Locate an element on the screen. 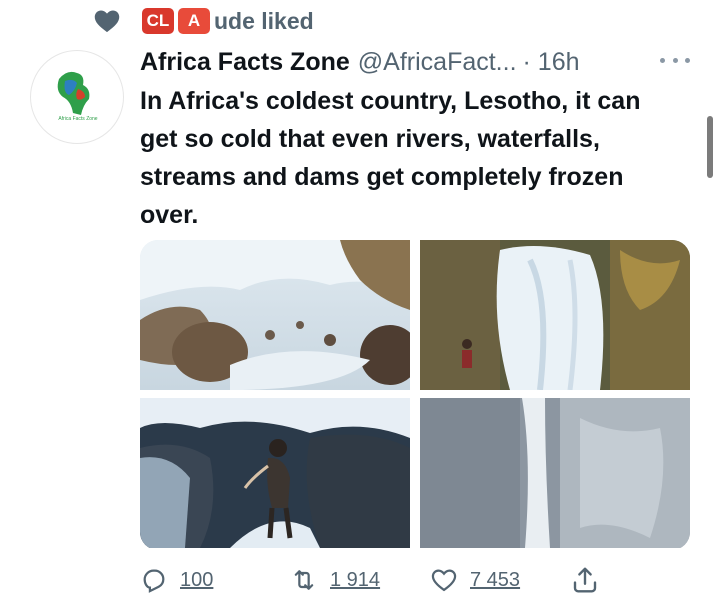  avatar: Africa Facts Zone is located at coordinates (77, 97).